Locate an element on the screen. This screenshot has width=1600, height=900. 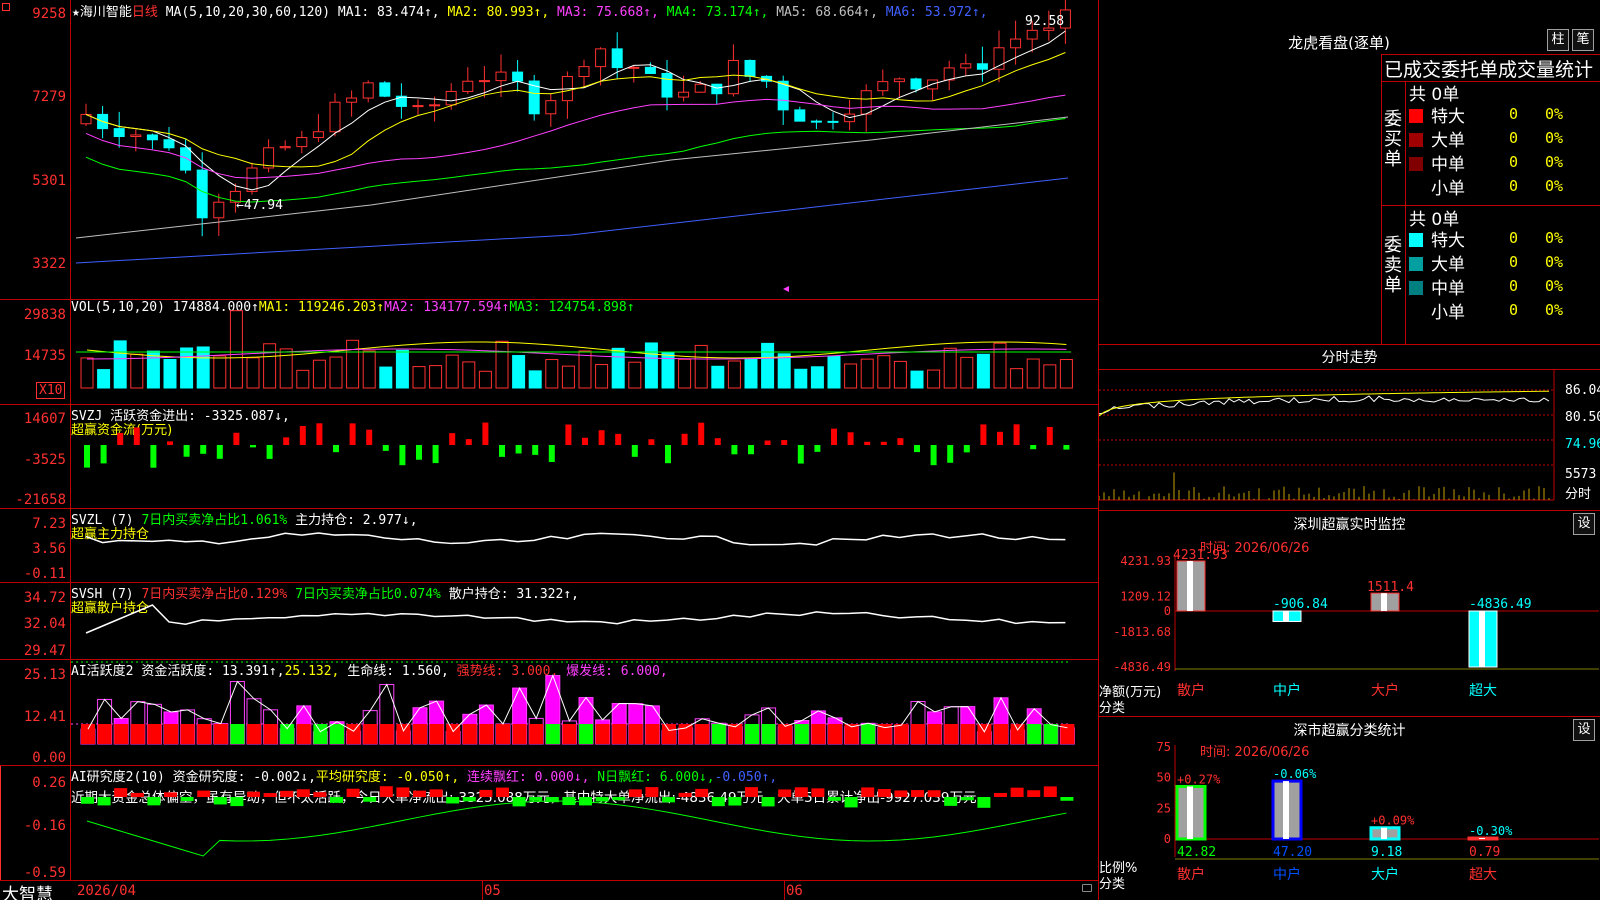
svzl-chart is located at coordinates (584, 545).